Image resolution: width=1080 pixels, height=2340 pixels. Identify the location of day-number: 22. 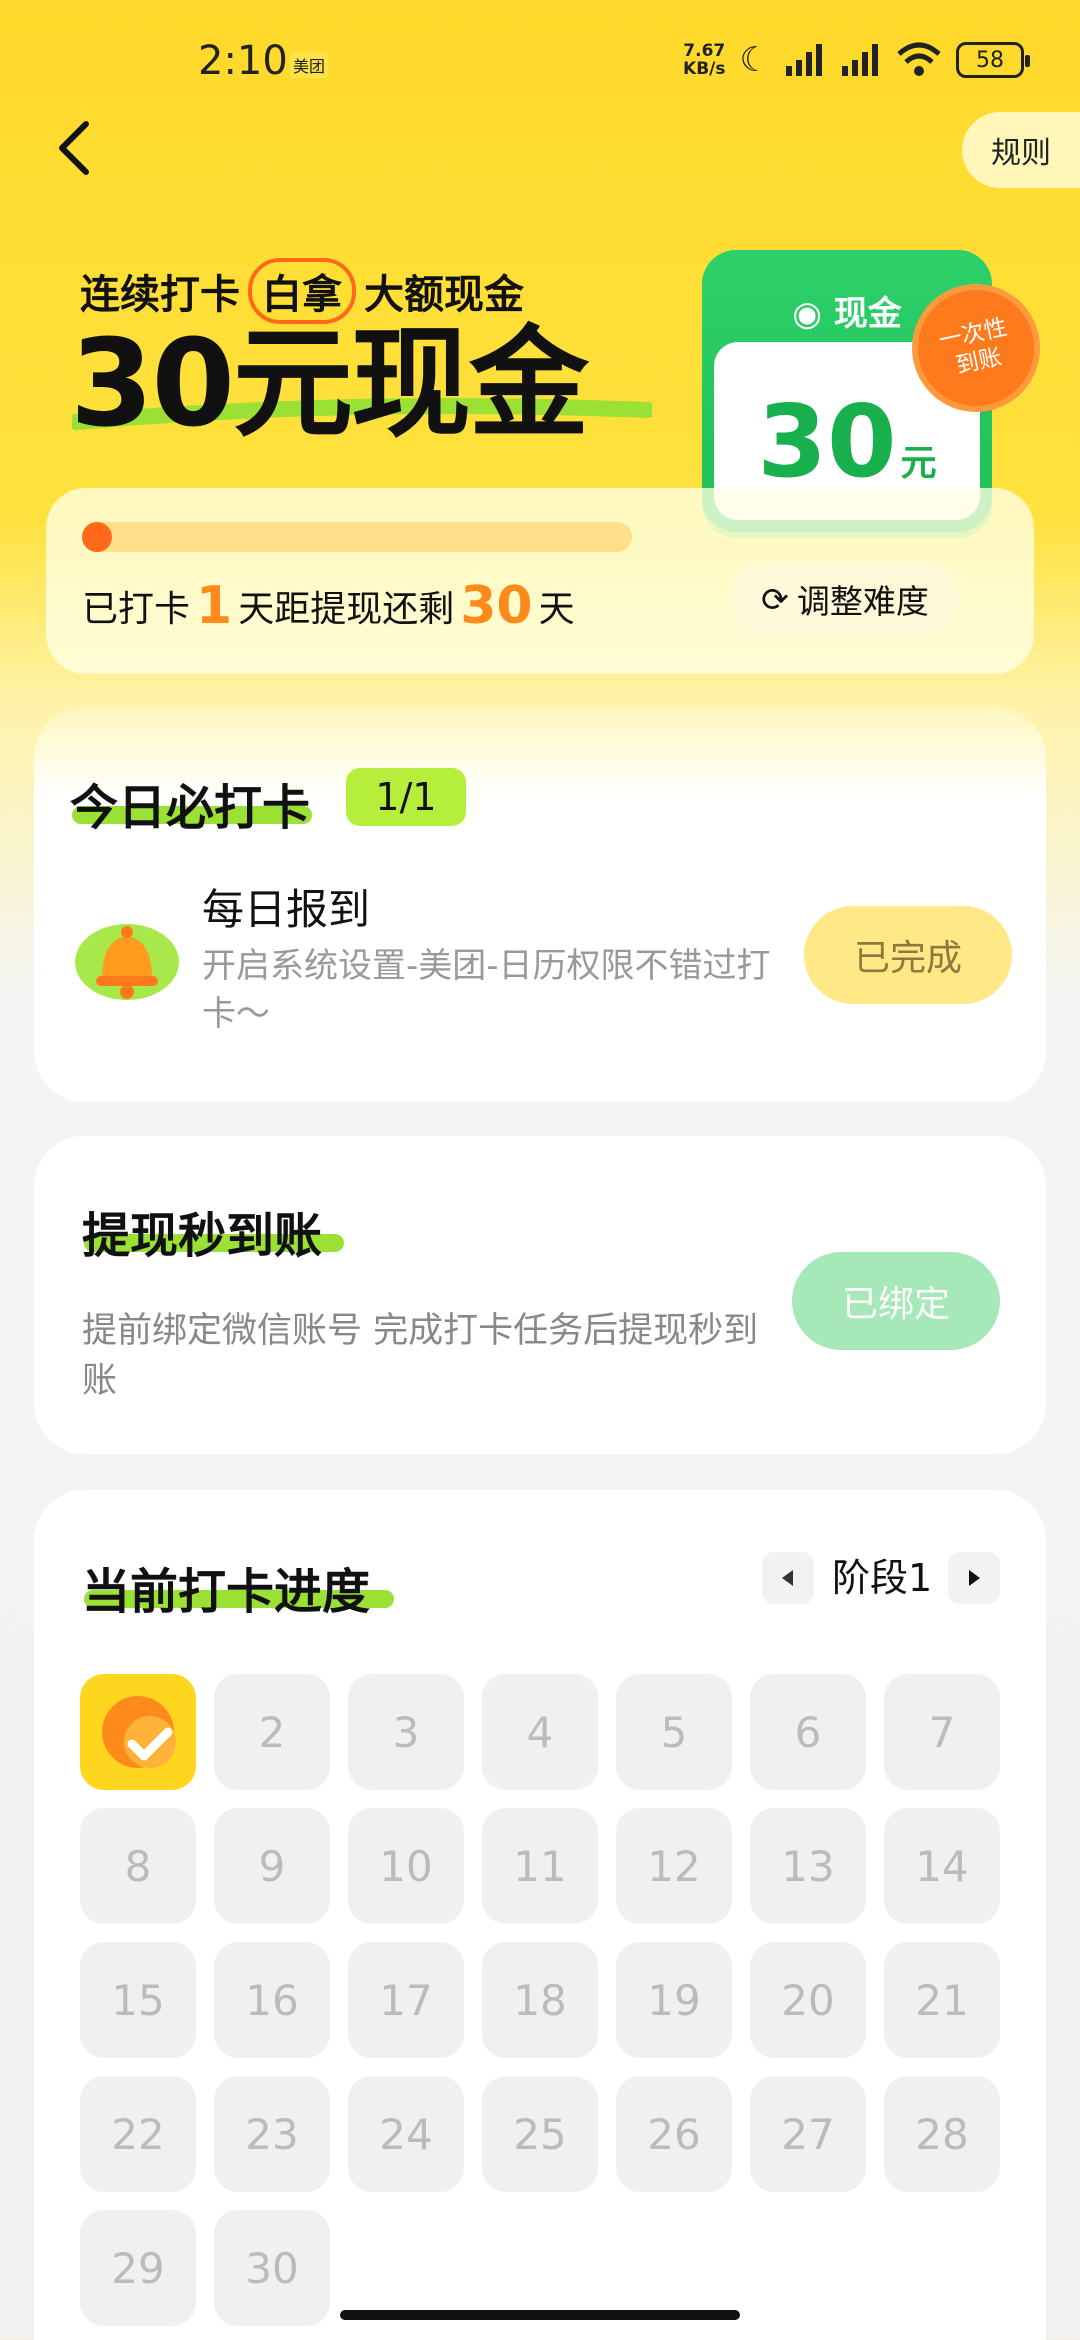
(138, 2134).